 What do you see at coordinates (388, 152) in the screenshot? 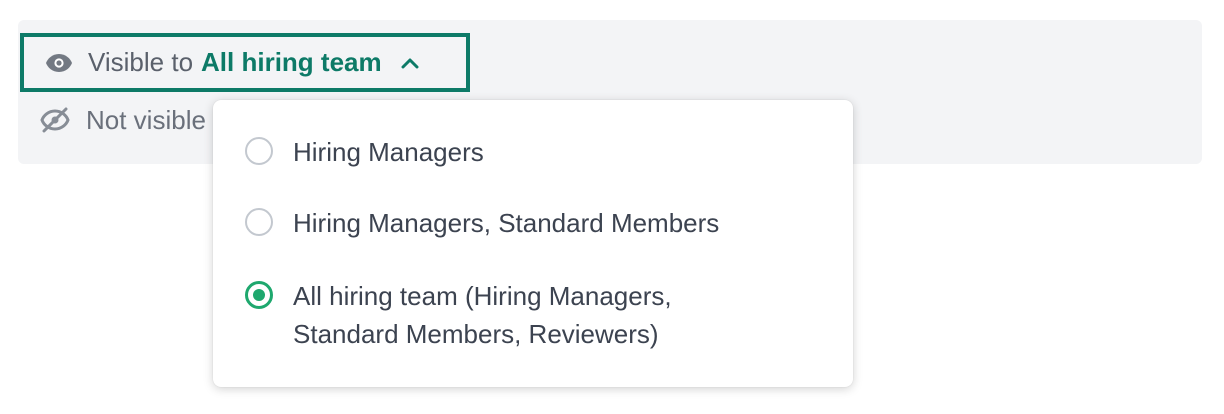
I see `option-label: Hiring Managers` at bounding box center [388, 152].